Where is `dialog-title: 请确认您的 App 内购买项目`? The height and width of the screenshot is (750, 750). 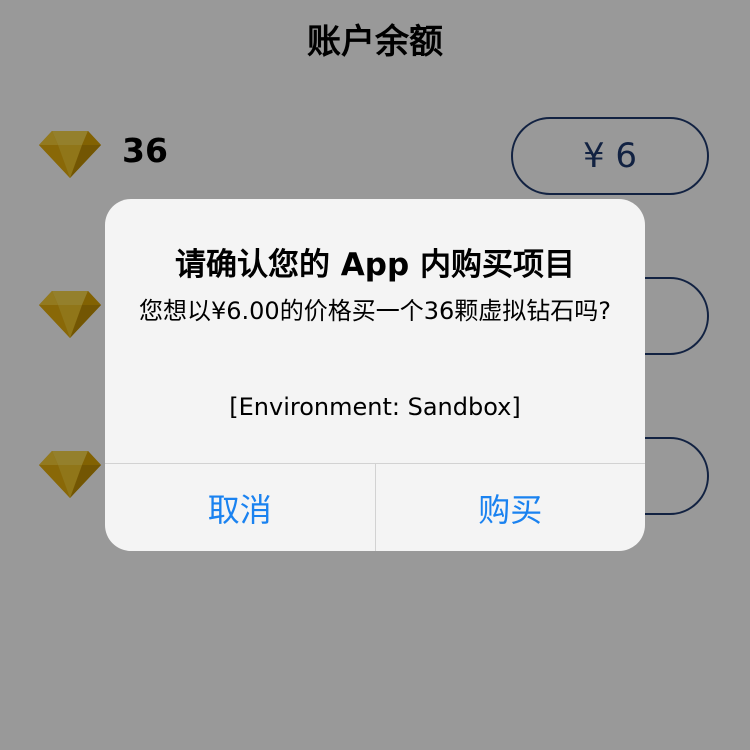
dialog-title: 请确认您的 App 内购买项目 is located at coordinates (375, 265).